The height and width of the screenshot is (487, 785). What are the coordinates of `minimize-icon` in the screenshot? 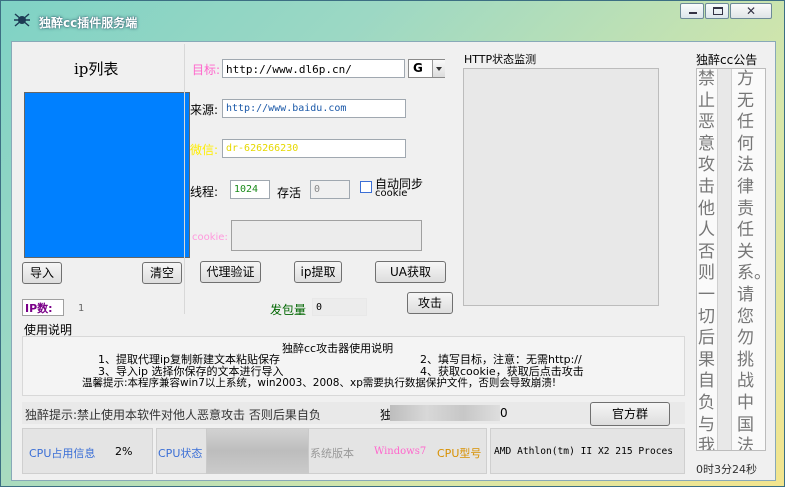 It's located at (693, 13).